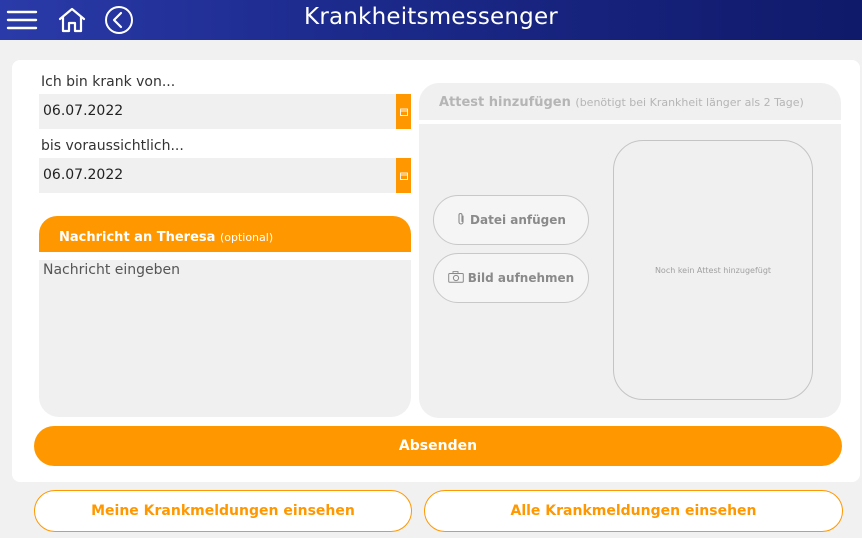 Image resolution: width=862 pixels, height=538 pixels. I want to click on from-date-field: 06.07.2022, so click(225, 111).